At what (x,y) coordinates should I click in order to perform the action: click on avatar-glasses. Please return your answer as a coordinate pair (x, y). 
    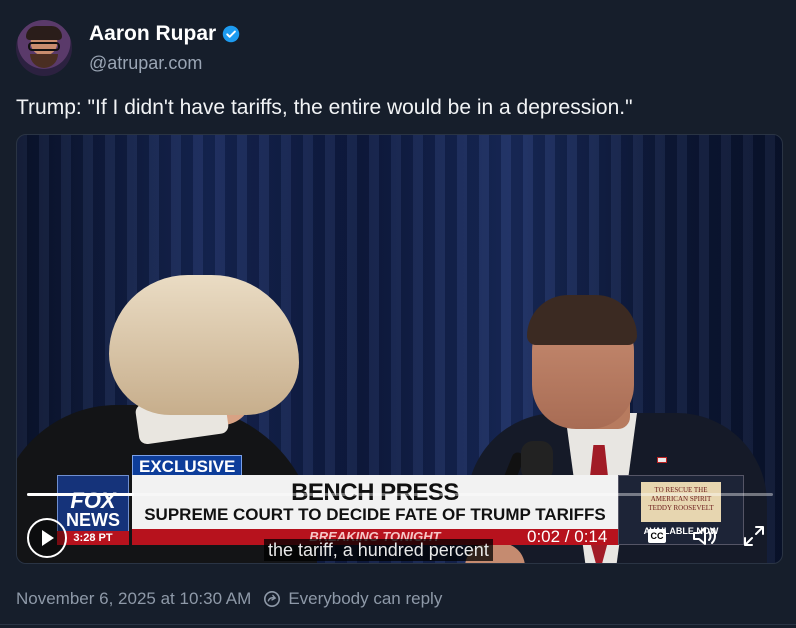
    Looking at the image, I should click on (44, 46).